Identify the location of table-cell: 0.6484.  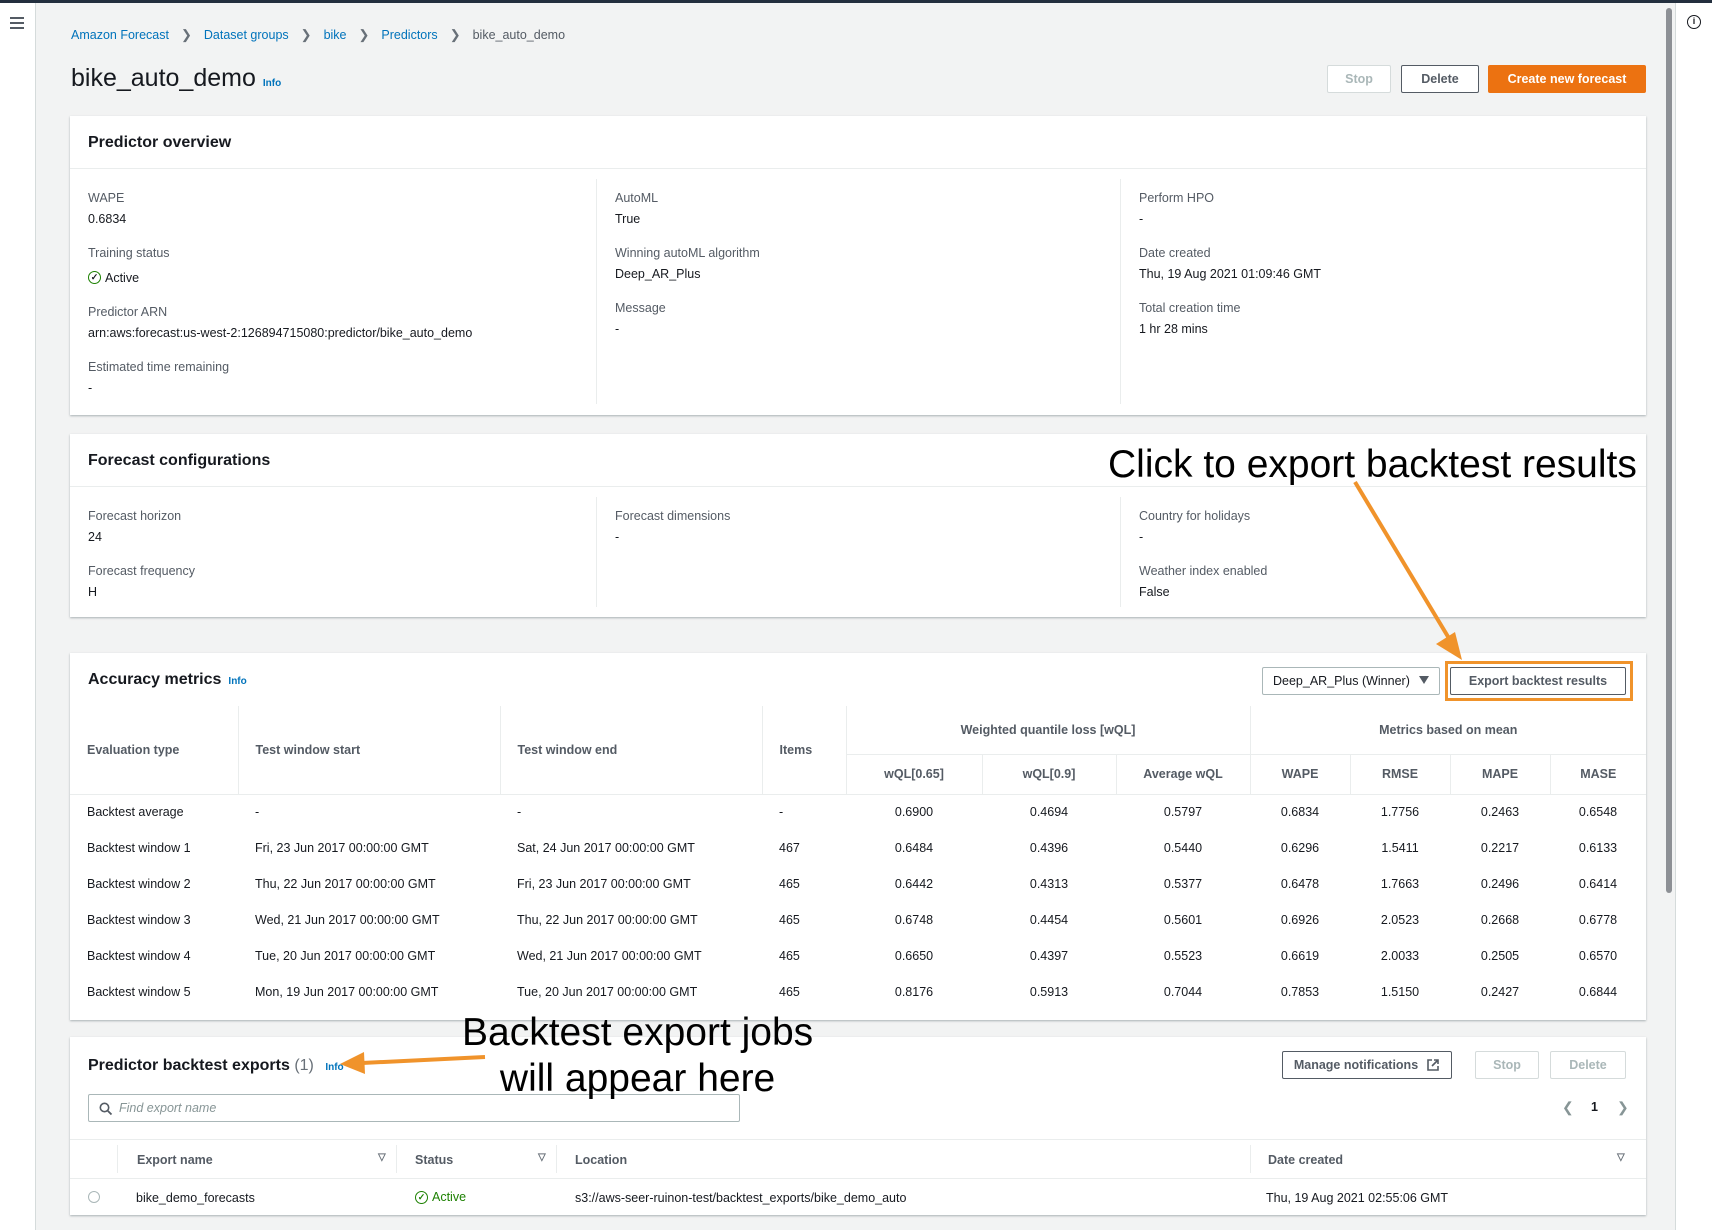
(914, 848).